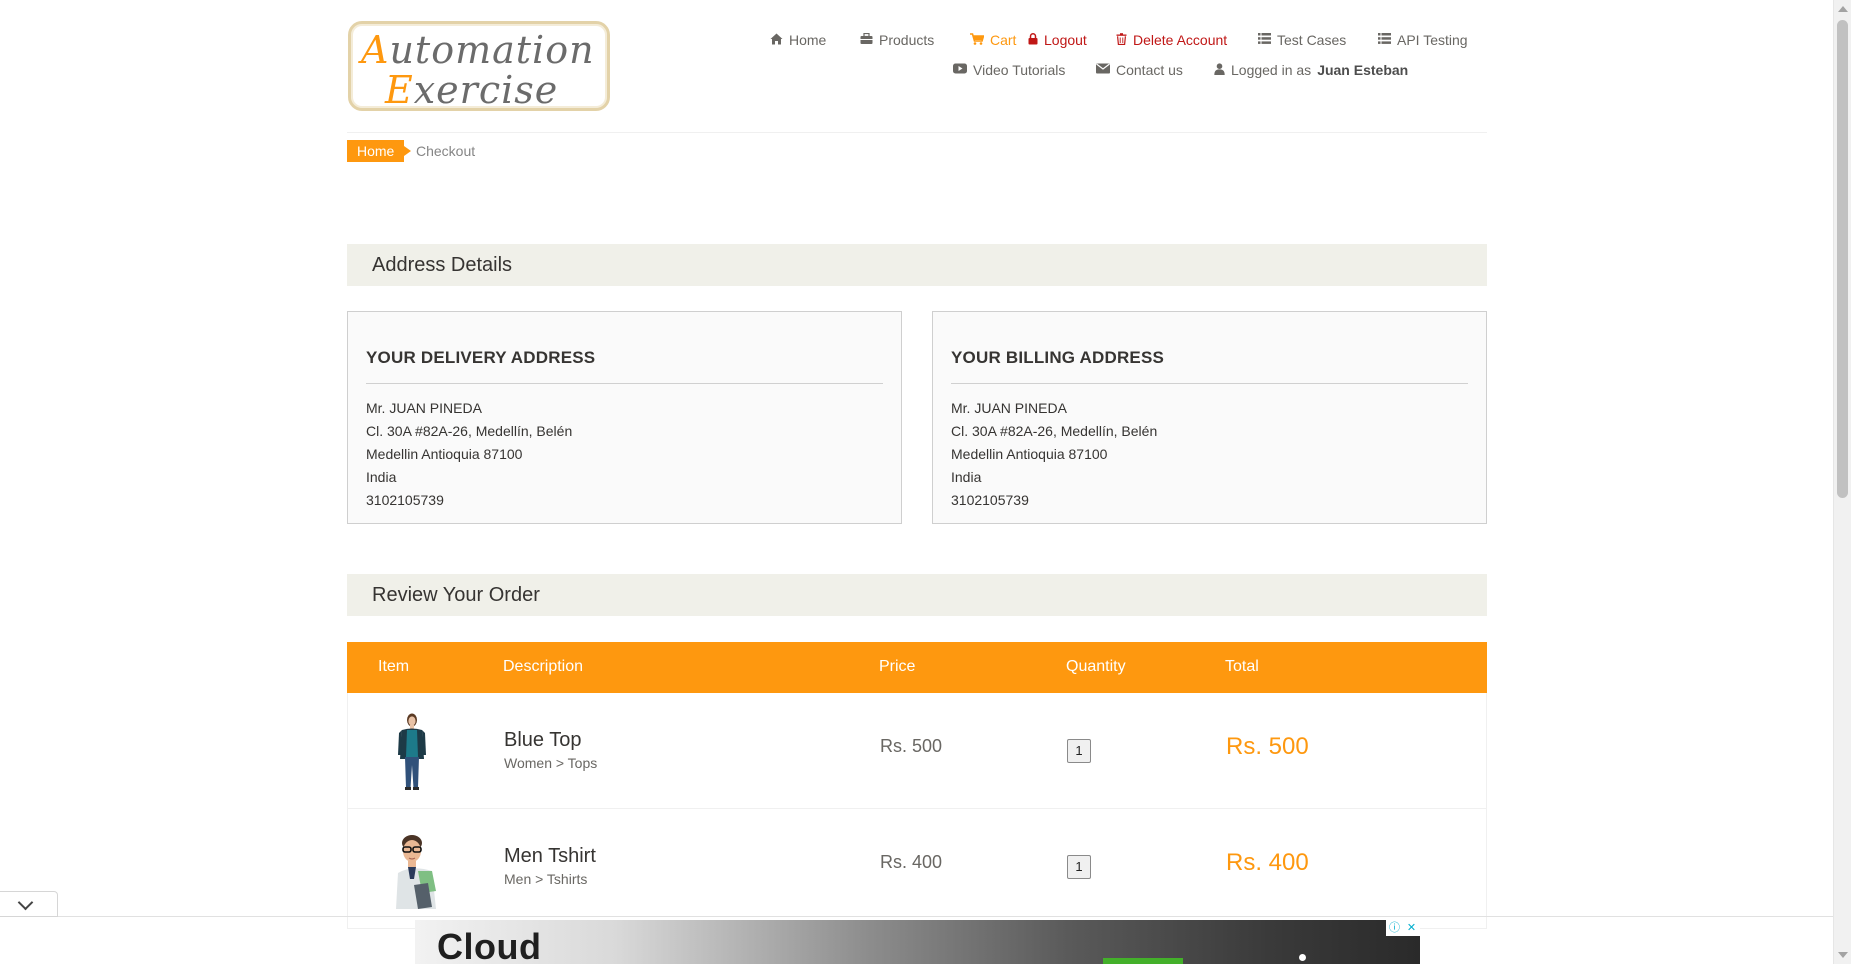 The width and height of the screenshot is (1851, 964). I want to click on product-category: Women > Tops, so click(551, 763).